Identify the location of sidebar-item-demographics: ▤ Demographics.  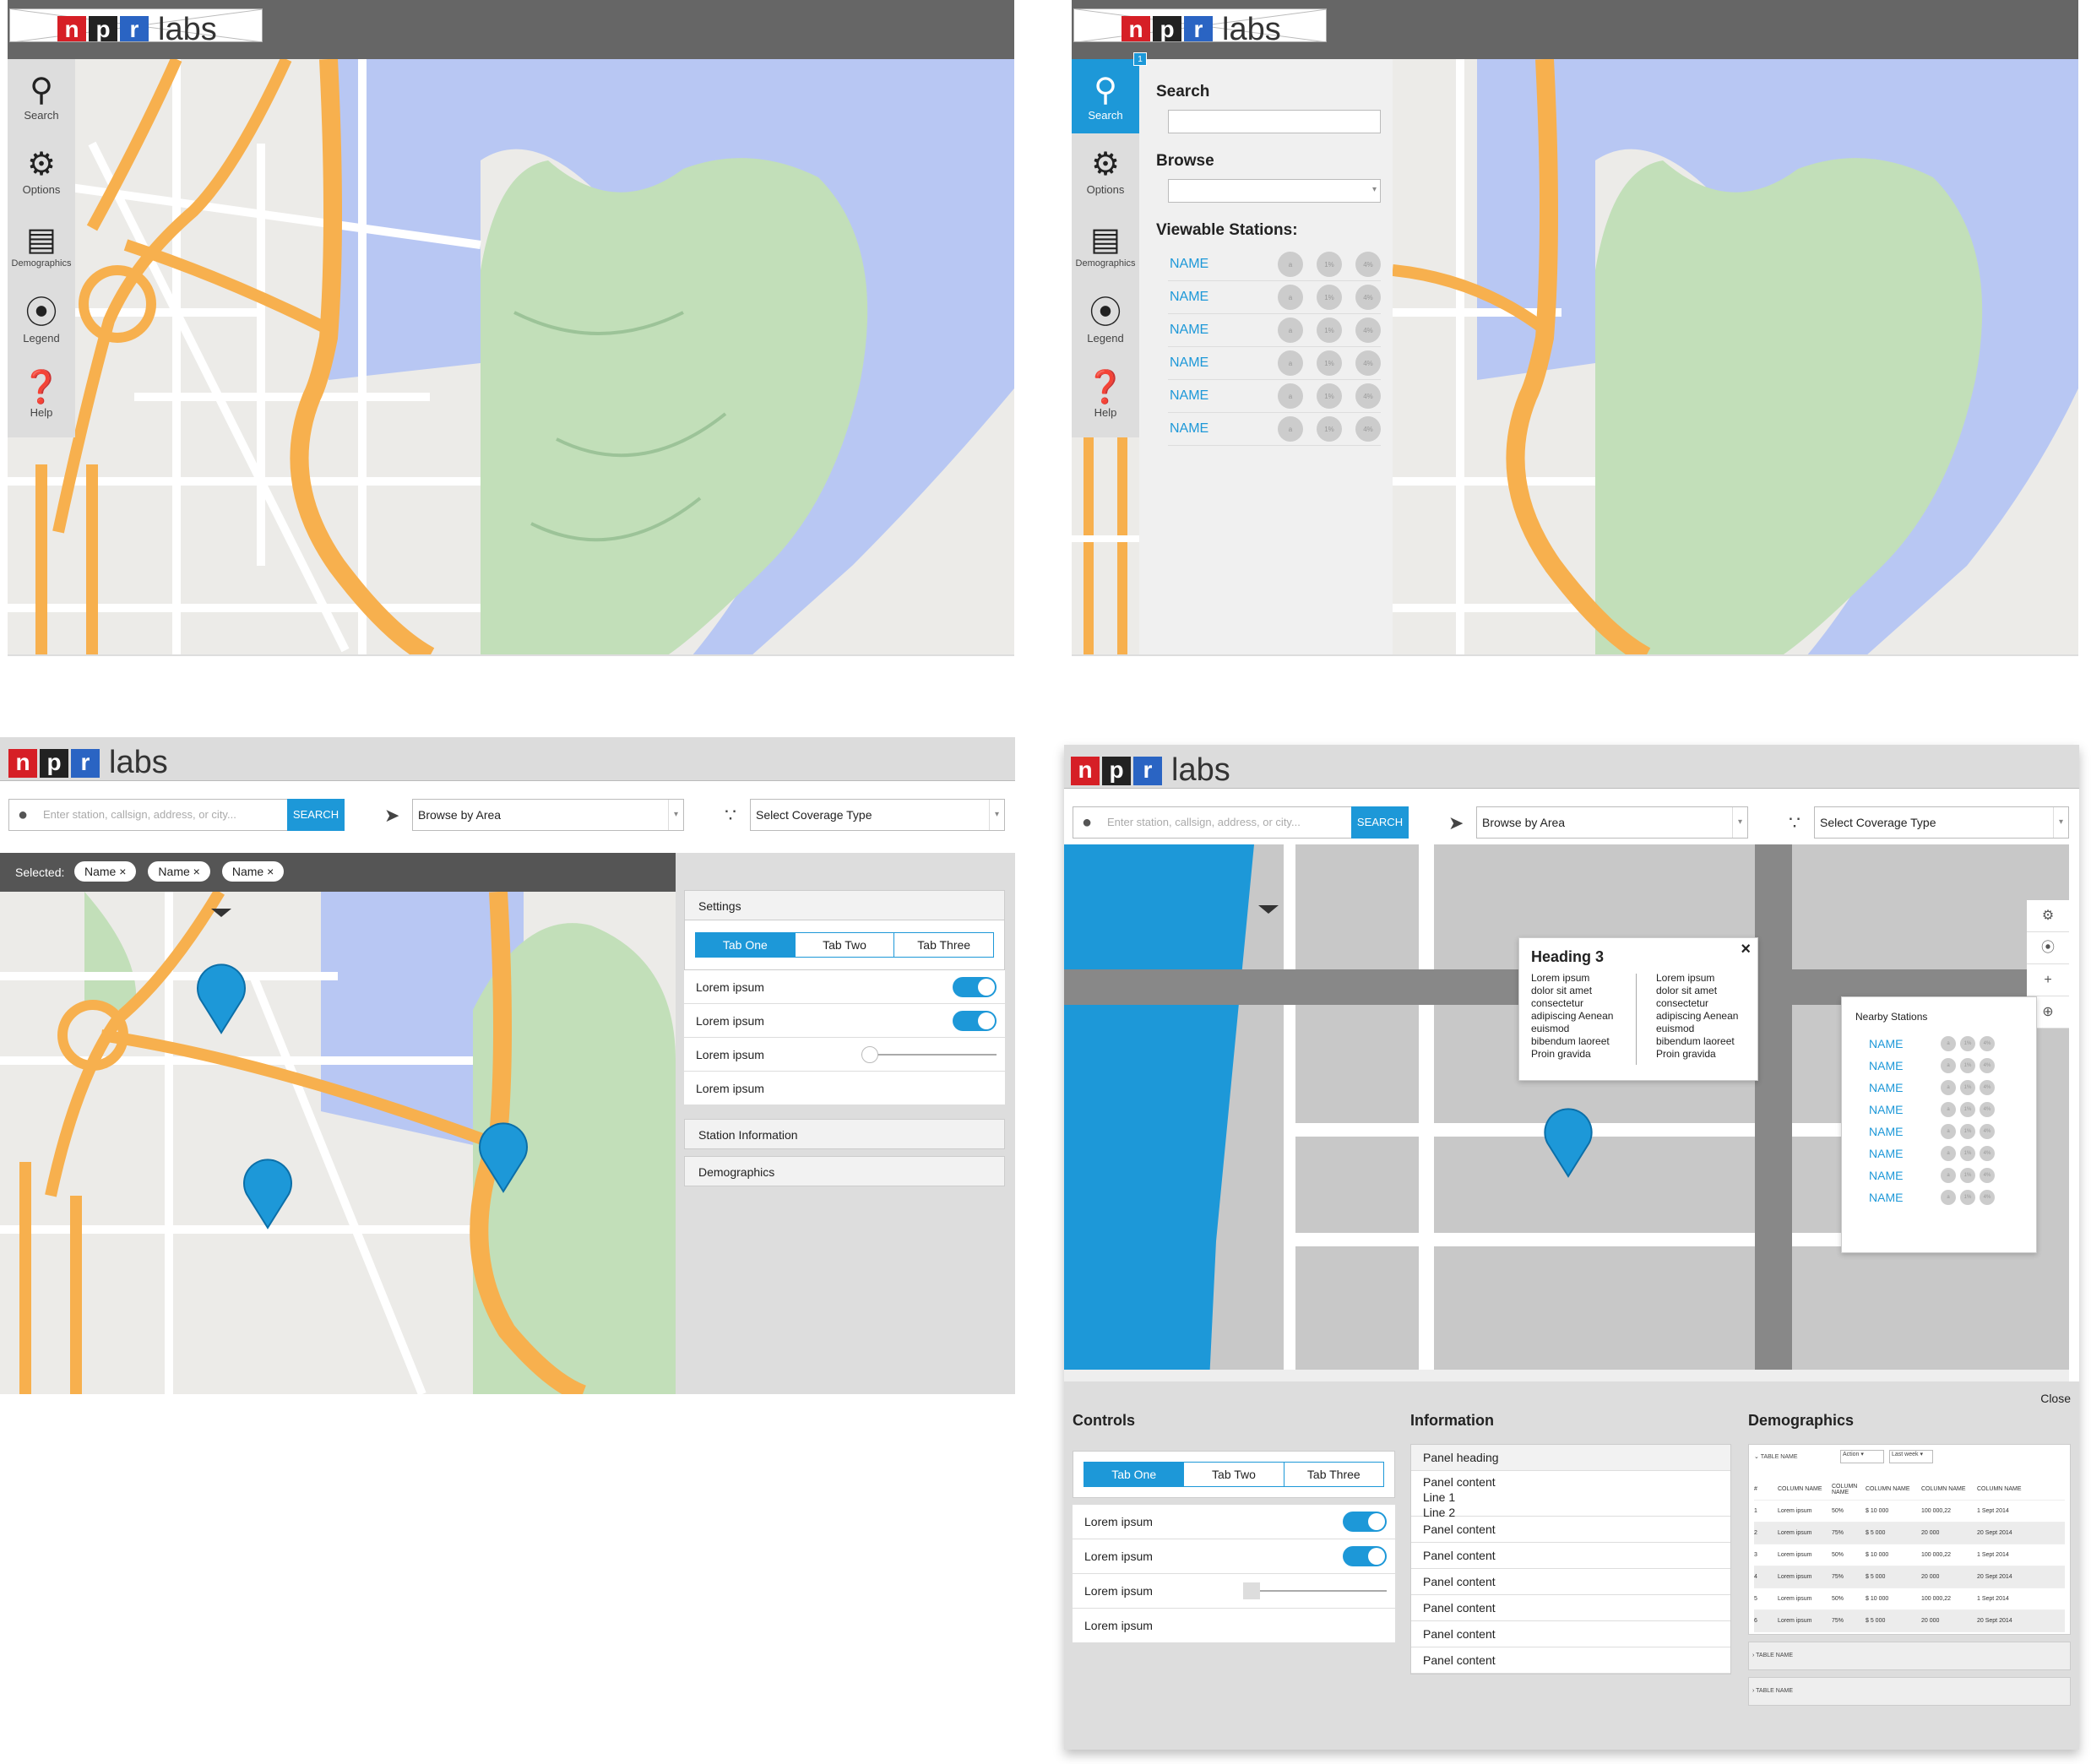
(41, 245).